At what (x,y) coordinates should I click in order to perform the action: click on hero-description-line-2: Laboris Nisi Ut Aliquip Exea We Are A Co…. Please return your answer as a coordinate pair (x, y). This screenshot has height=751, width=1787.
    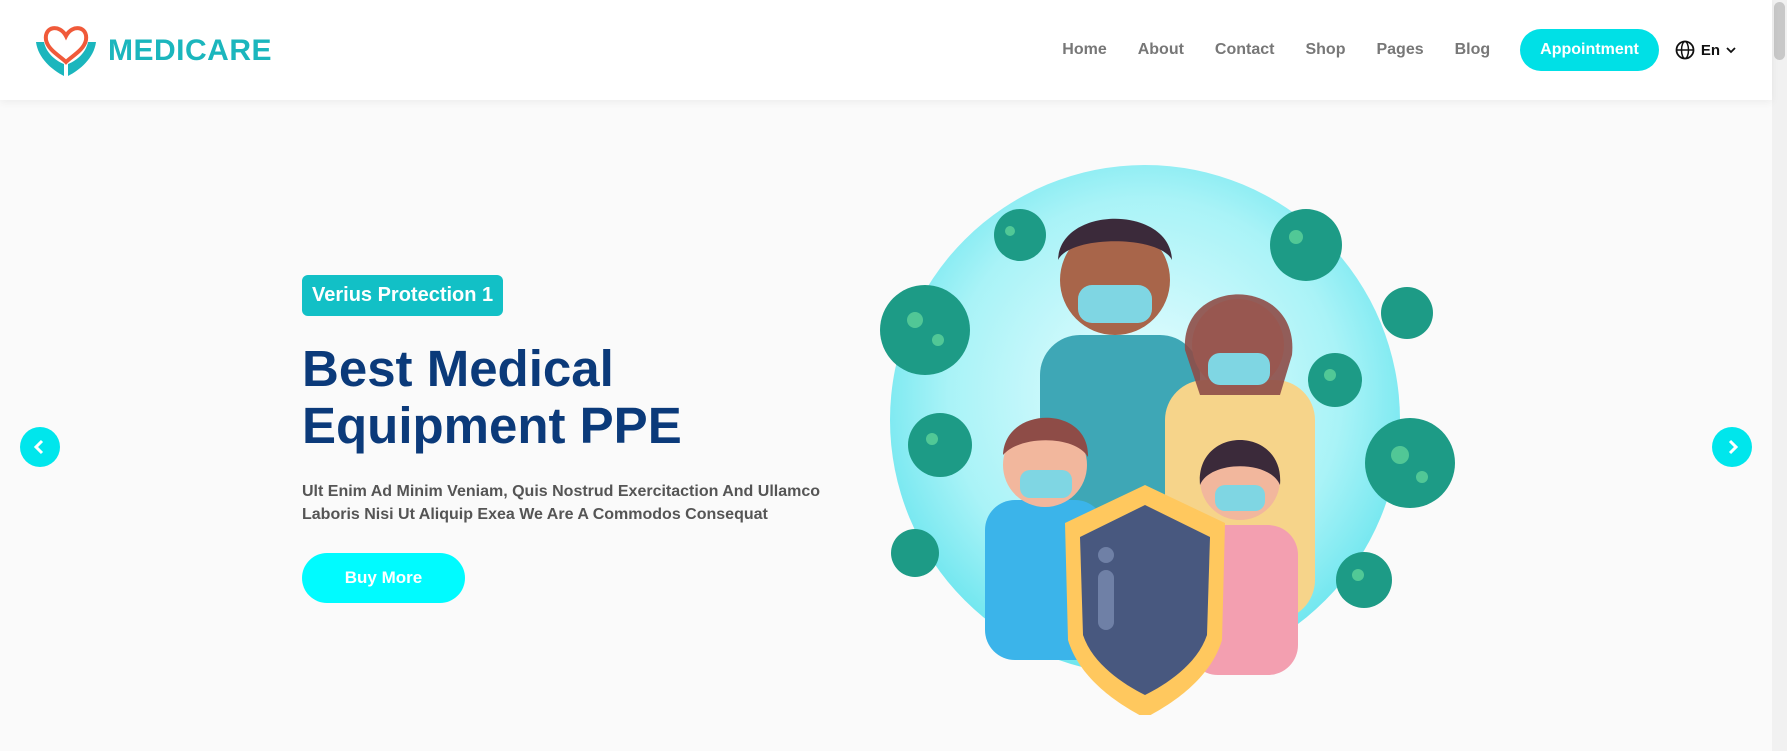
    Looking at the image, I should click on (535, 514).